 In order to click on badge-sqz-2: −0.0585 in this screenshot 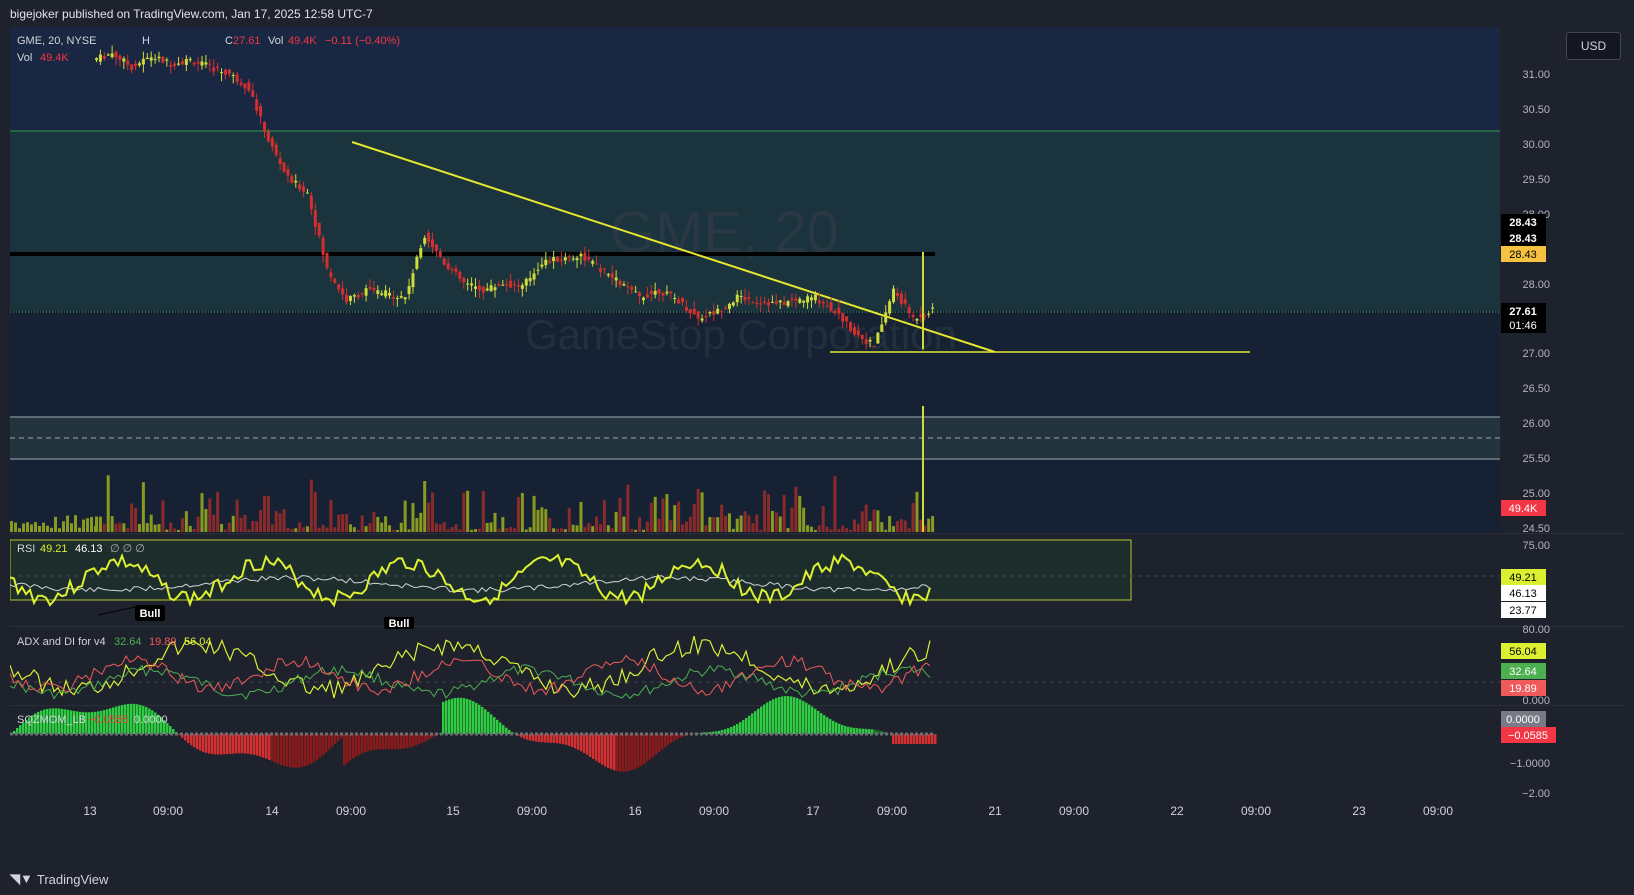, I will do `click(1528, 736)`.